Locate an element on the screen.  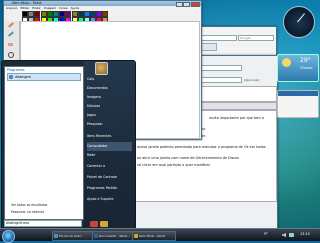
clock-gadget is located at coordinates (297, 22).